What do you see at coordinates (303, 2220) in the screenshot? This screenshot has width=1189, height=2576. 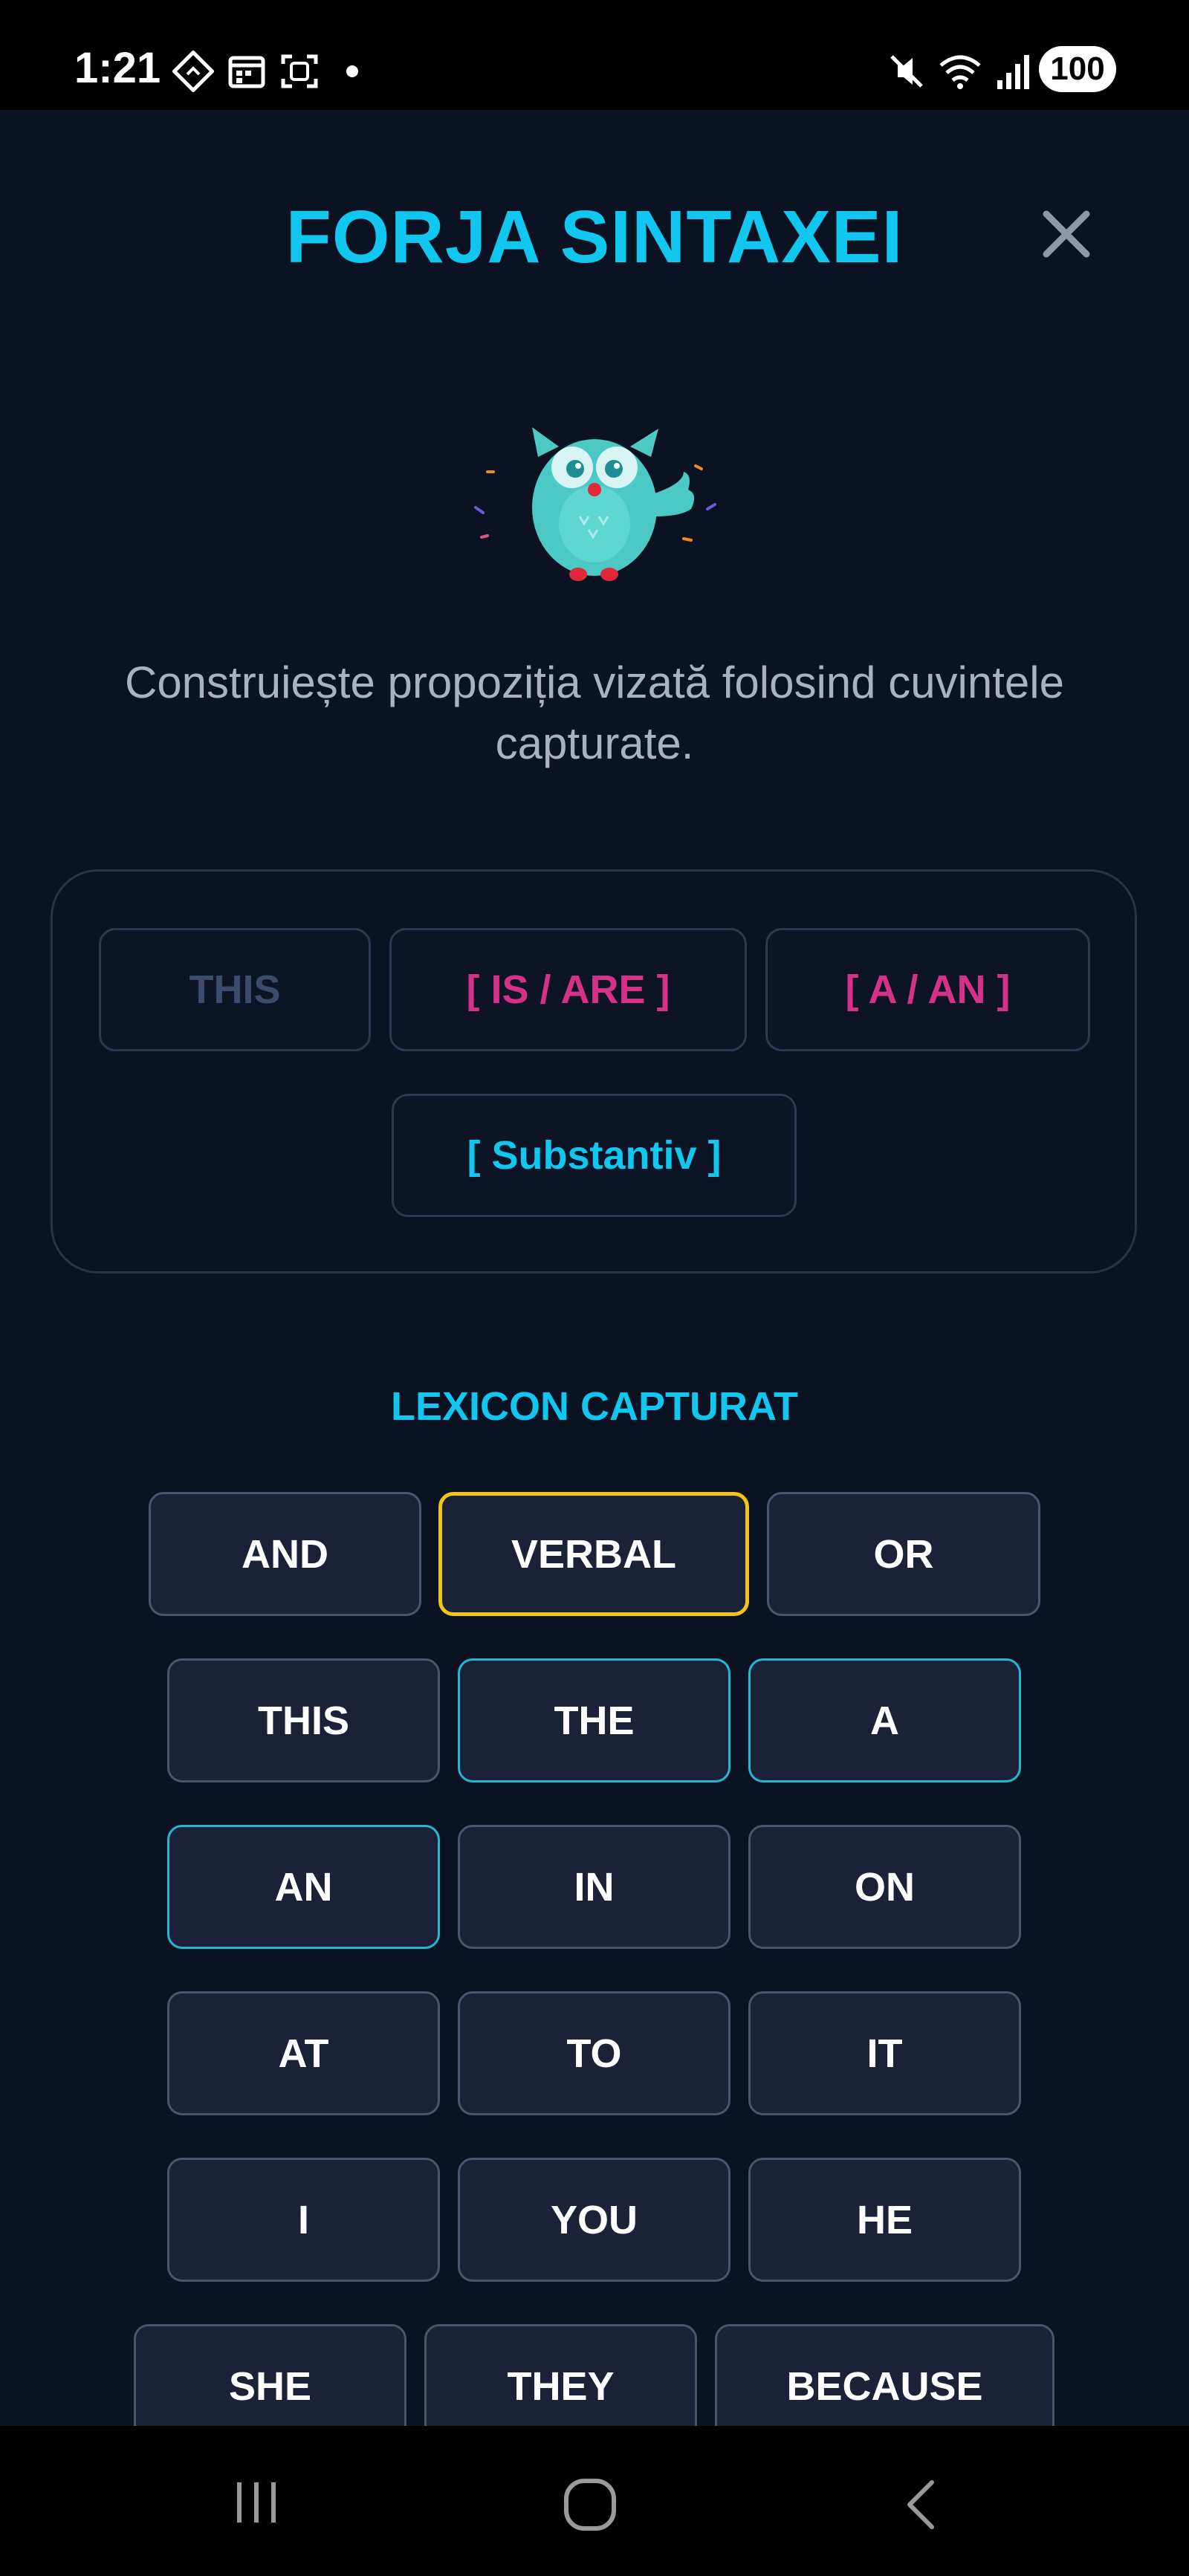 I see `word-chip: I` at bounding box center [303, 2220].